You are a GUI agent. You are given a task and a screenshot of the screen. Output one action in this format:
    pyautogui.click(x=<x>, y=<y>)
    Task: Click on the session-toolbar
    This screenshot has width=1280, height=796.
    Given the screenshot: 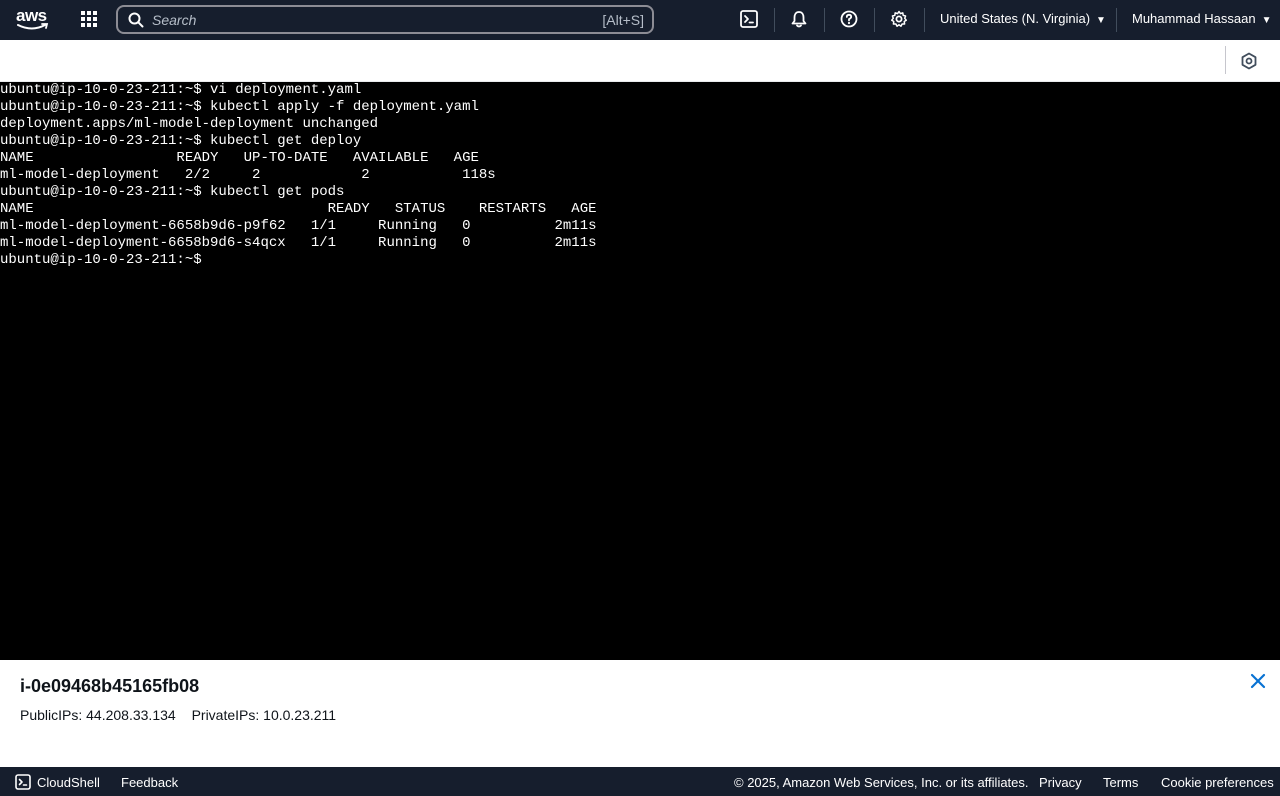 What is the action you would take?
    pyautogui.click(x=640, y=61)
    